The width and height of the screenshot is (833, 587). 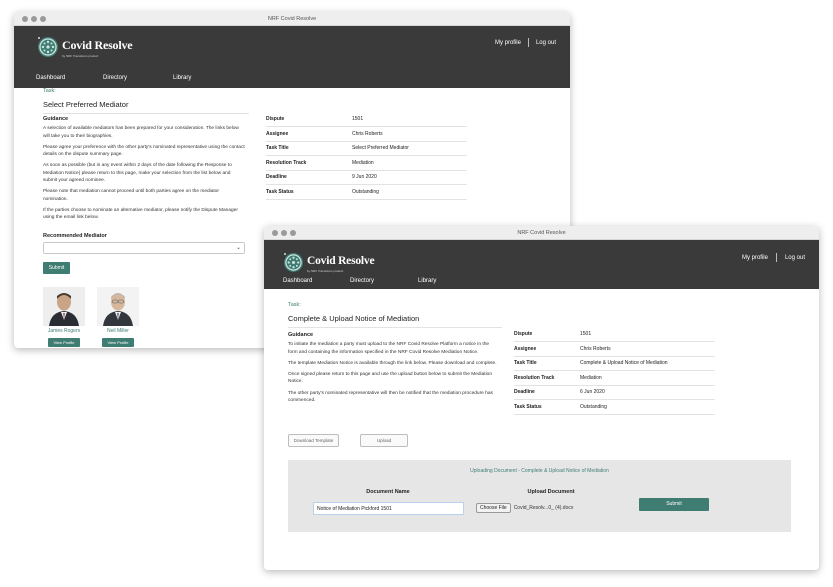 What do you see at coordinates (118, 331) in the screenshot?
I see `mediator-name-link: Neil Miller` at bounding box center [118, 331].